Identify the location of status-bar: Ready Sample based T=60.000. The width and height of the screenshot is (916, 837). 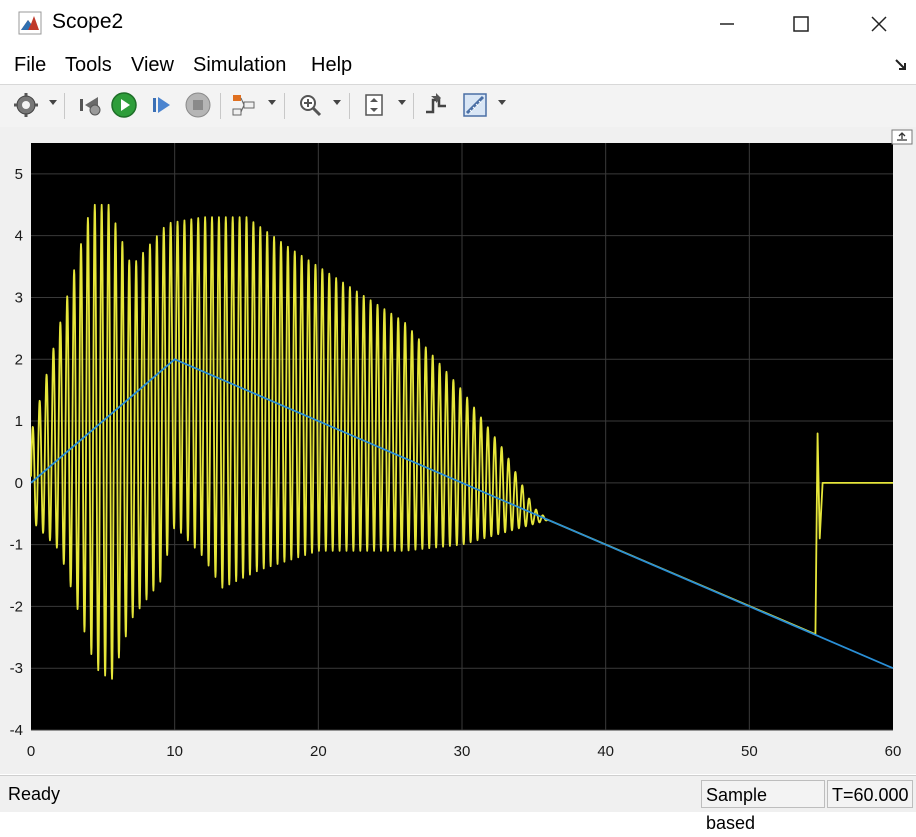
(458, 804).